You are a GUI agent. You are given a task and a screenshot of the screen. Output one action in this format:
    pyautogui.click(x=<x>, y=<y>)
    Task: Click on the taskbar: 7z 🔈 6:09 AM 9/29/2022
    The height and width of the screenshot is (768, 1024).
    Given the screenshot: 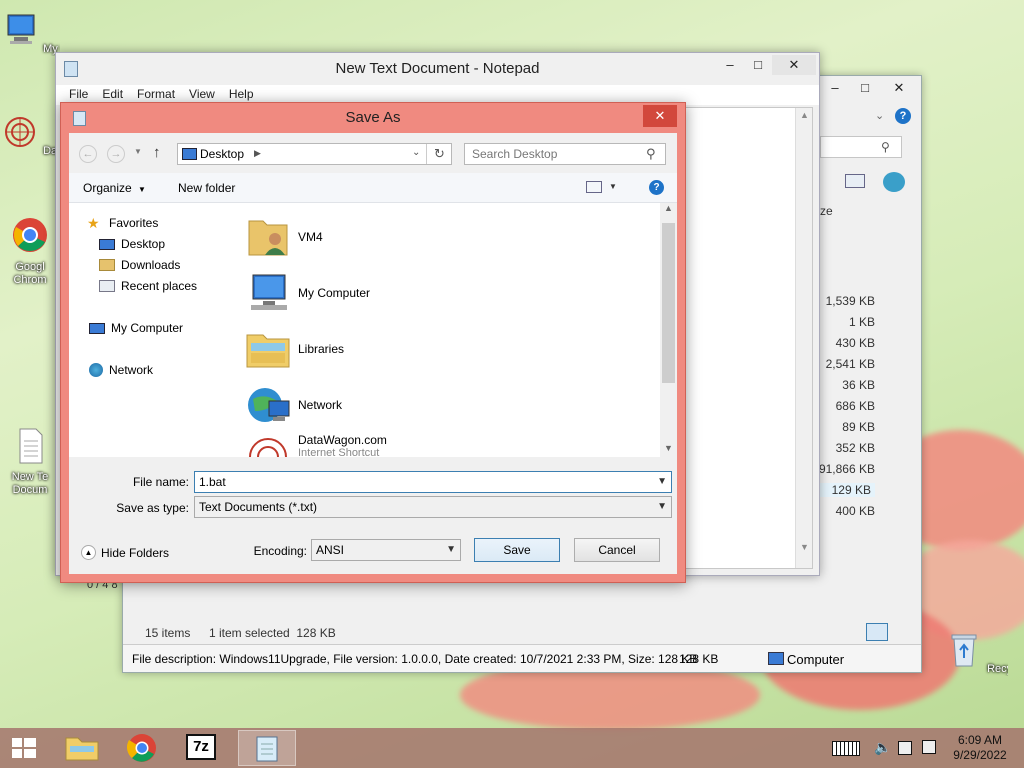 What is the action you would take?
    pyautogui.click(x=512, y=748)
    